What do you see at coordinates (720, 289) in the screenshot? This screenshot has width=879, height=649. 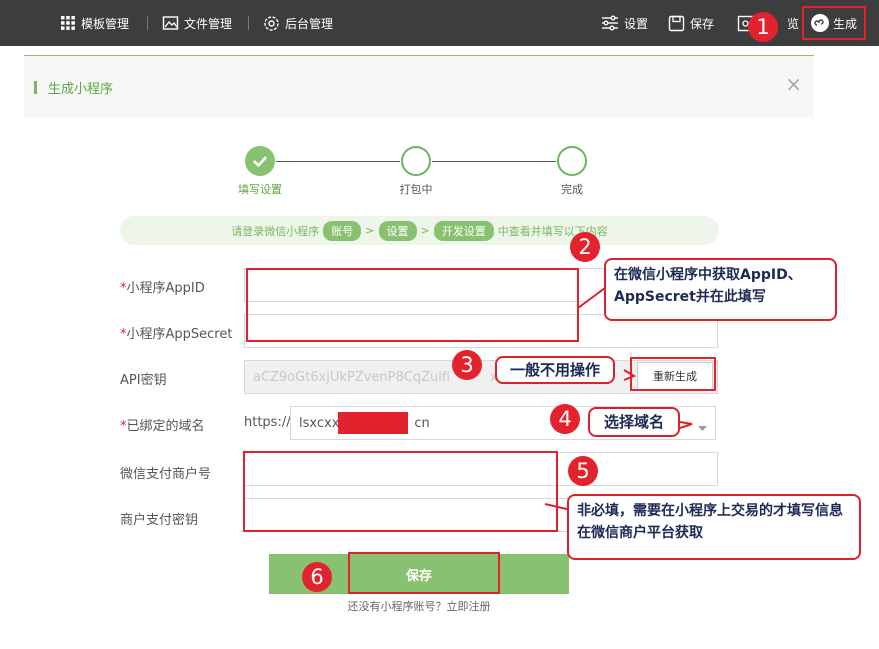 I see `callout-appid: 在微信小程序中获取AppID、AppSecret并在此填写` at bounding box center [720, 289].